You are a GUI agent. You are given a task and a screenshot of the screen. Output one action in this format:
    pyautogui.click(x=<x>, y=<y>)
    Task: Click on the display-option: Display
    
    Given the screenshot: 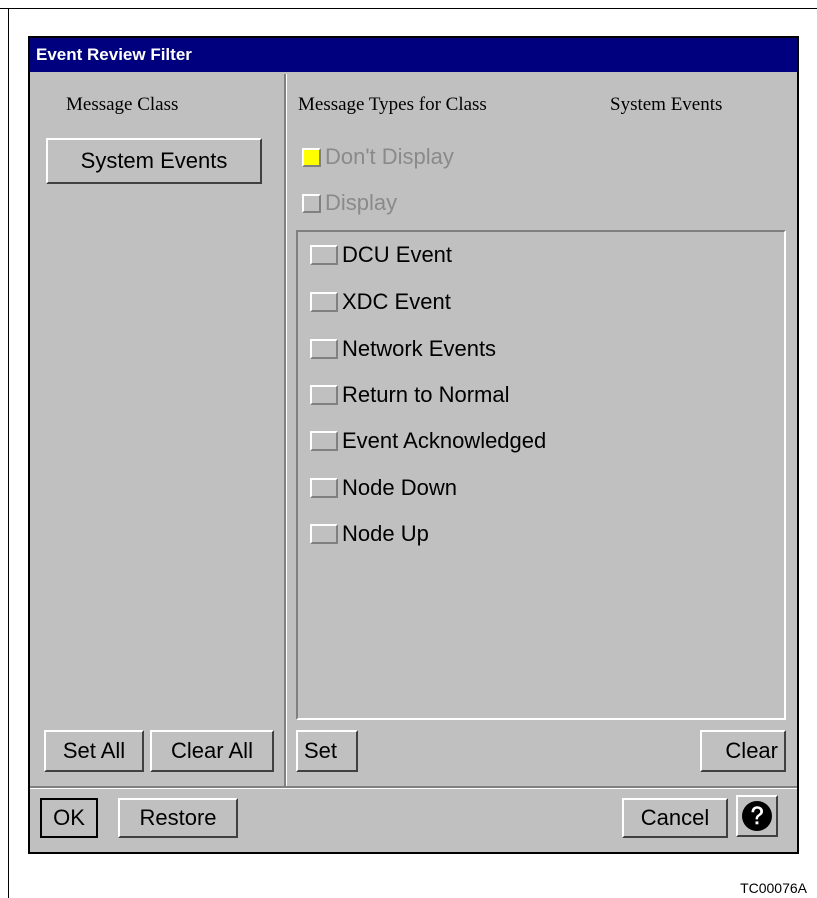 What is the action you would take?
    pyautogui.click(x=349, y=203)
    